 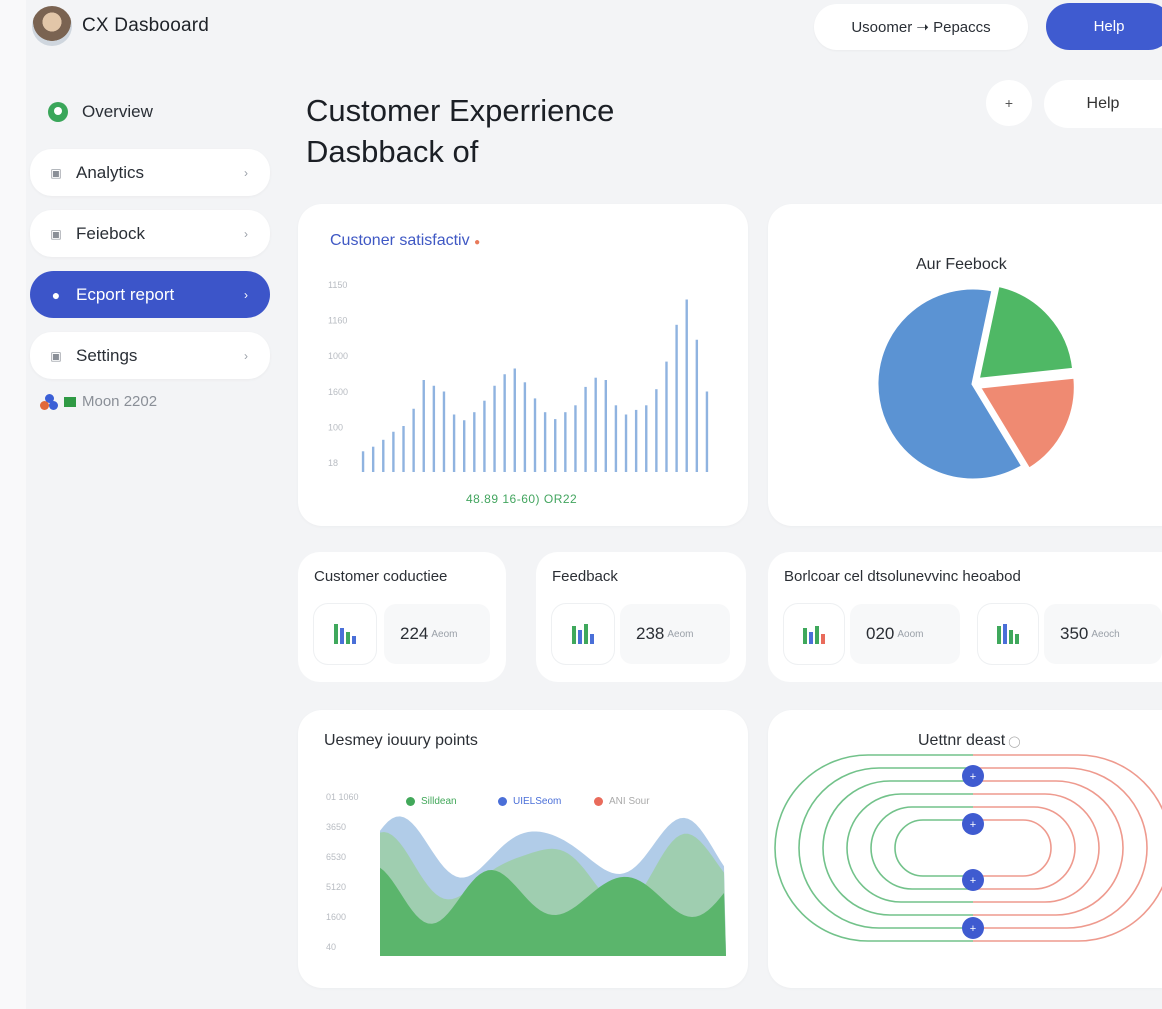 What do you see at coordinates (56, 294) in the screenshot?
I see `user-icon: ●` at bounding box center [56, 294].